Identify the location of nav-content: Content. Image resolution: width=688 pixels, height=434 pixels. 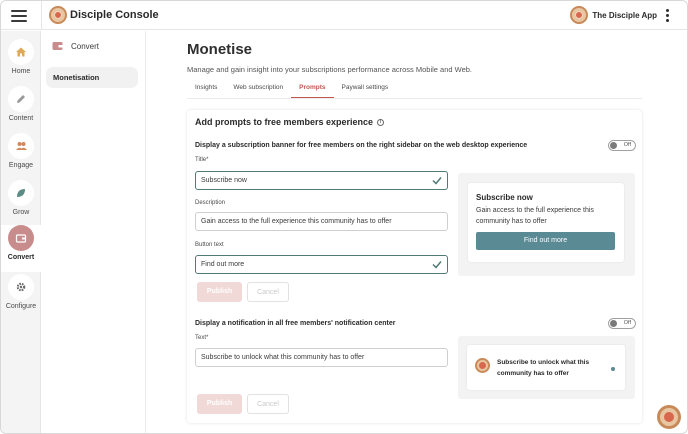
(21, 109).